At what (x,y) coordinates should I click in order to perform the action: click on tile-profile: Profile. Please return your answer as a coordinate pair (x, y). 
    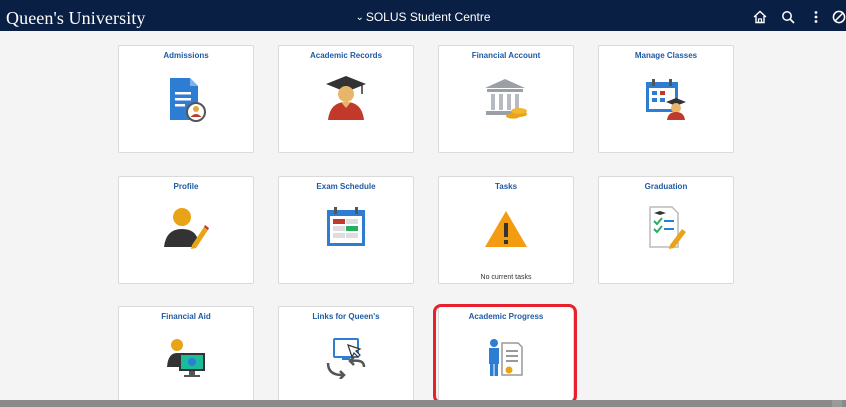
    Looking at the image, I should click on (186, 230).